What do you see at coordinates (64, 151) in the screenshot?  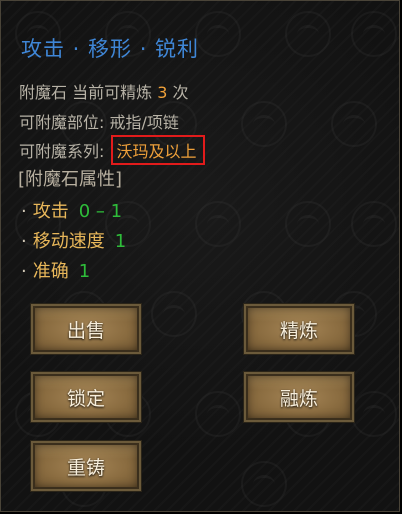 I see `enchant-series-label: 可附魔系列:` at bounding box center [64, 151].